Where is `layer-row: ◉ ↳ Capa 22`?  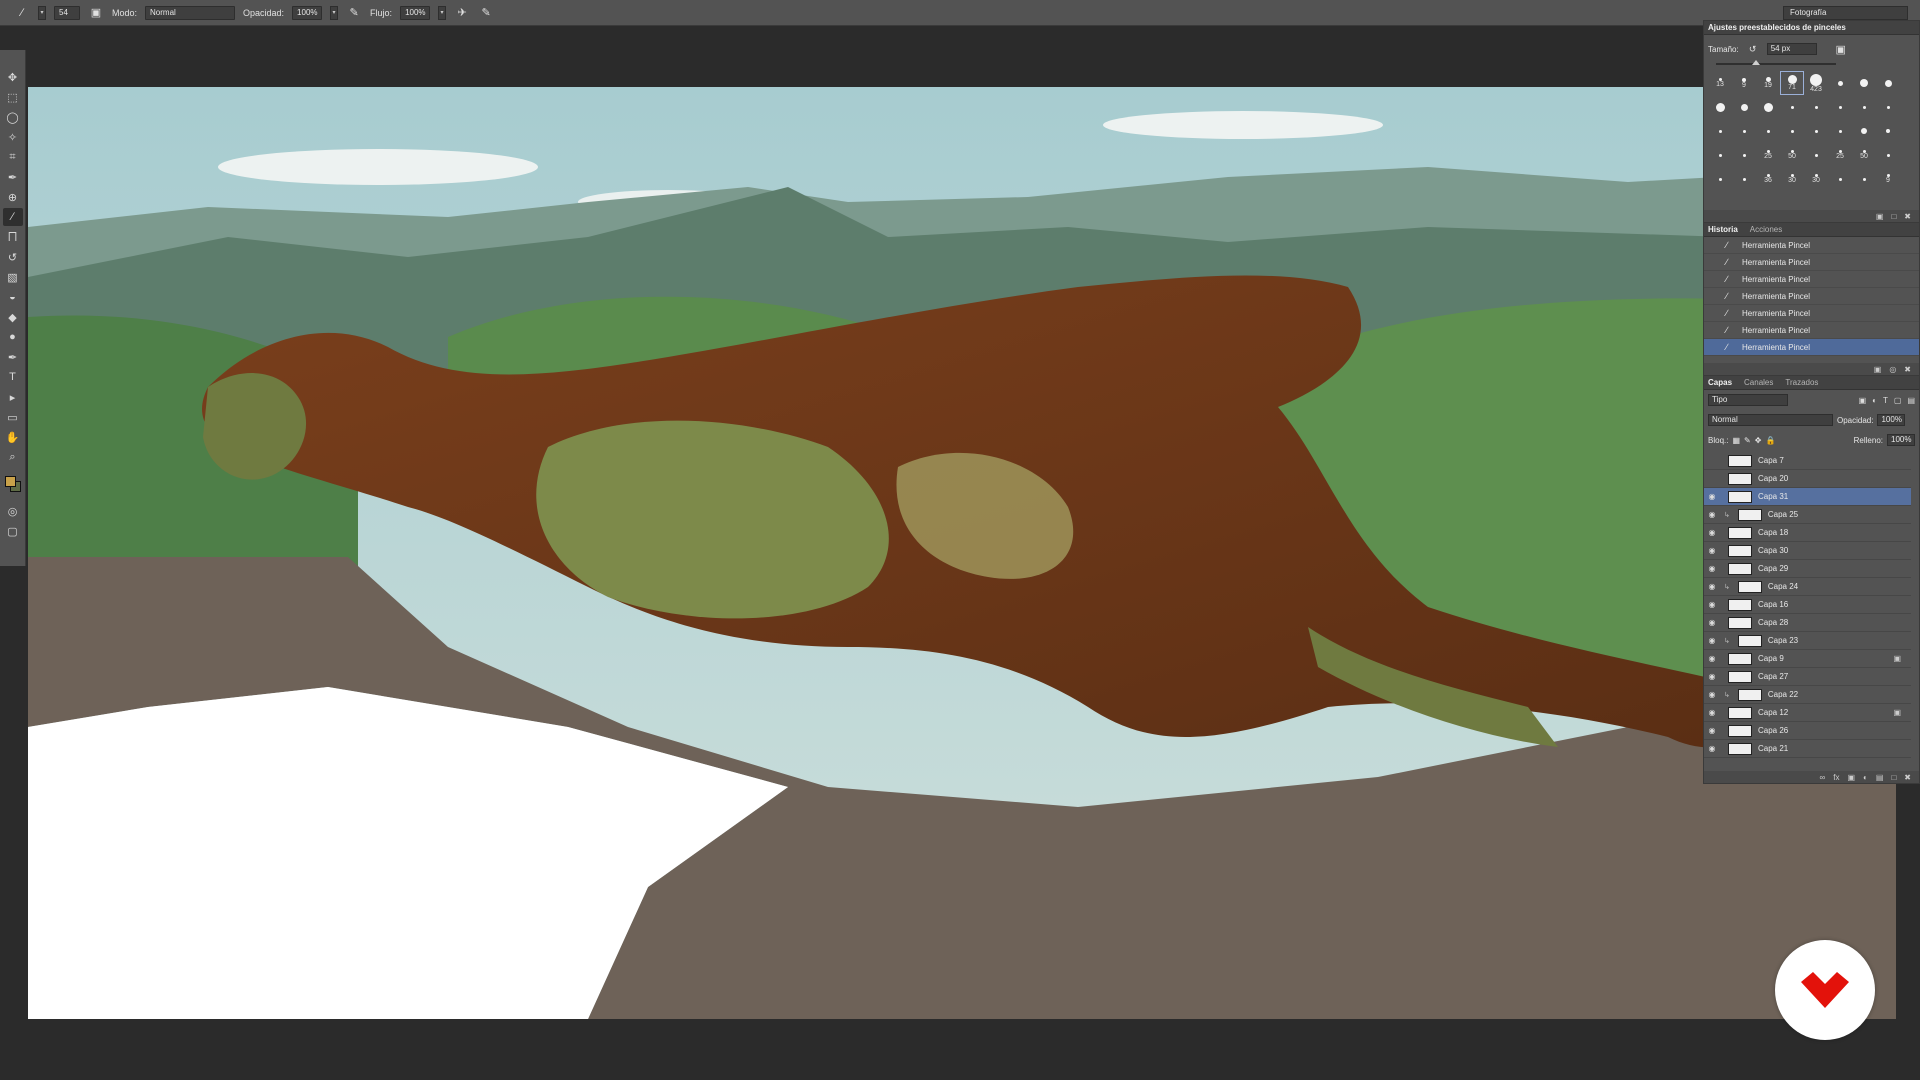
layer-row: ◉ ↳ Capa 22 is located at coordinates (1807, 695).